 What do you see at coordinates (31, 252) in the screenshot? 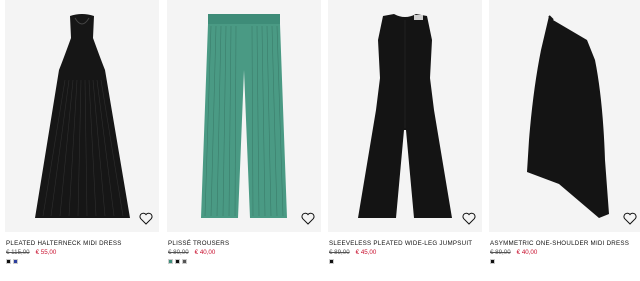
I see `product-price: € 115,00 € 55,00` at bounding box center [31, 252].